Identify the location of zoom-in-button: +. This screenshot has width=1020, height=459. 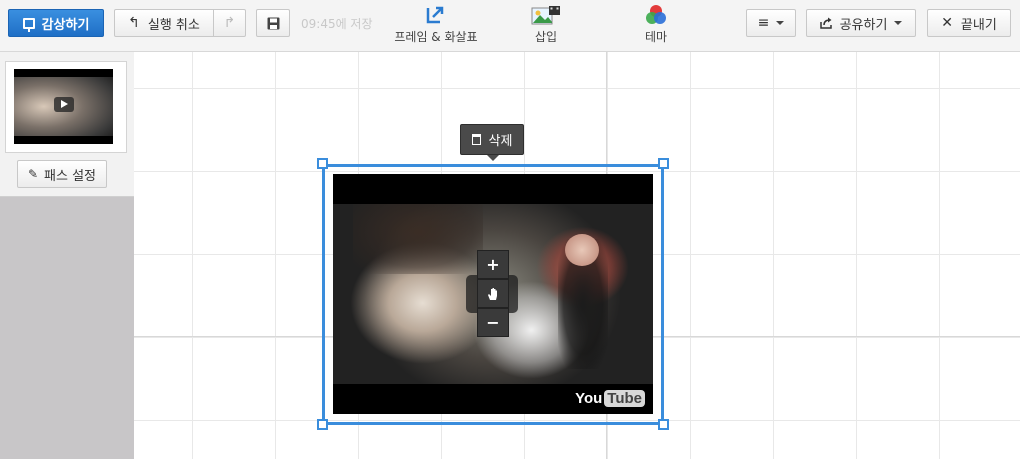
(493, 264).